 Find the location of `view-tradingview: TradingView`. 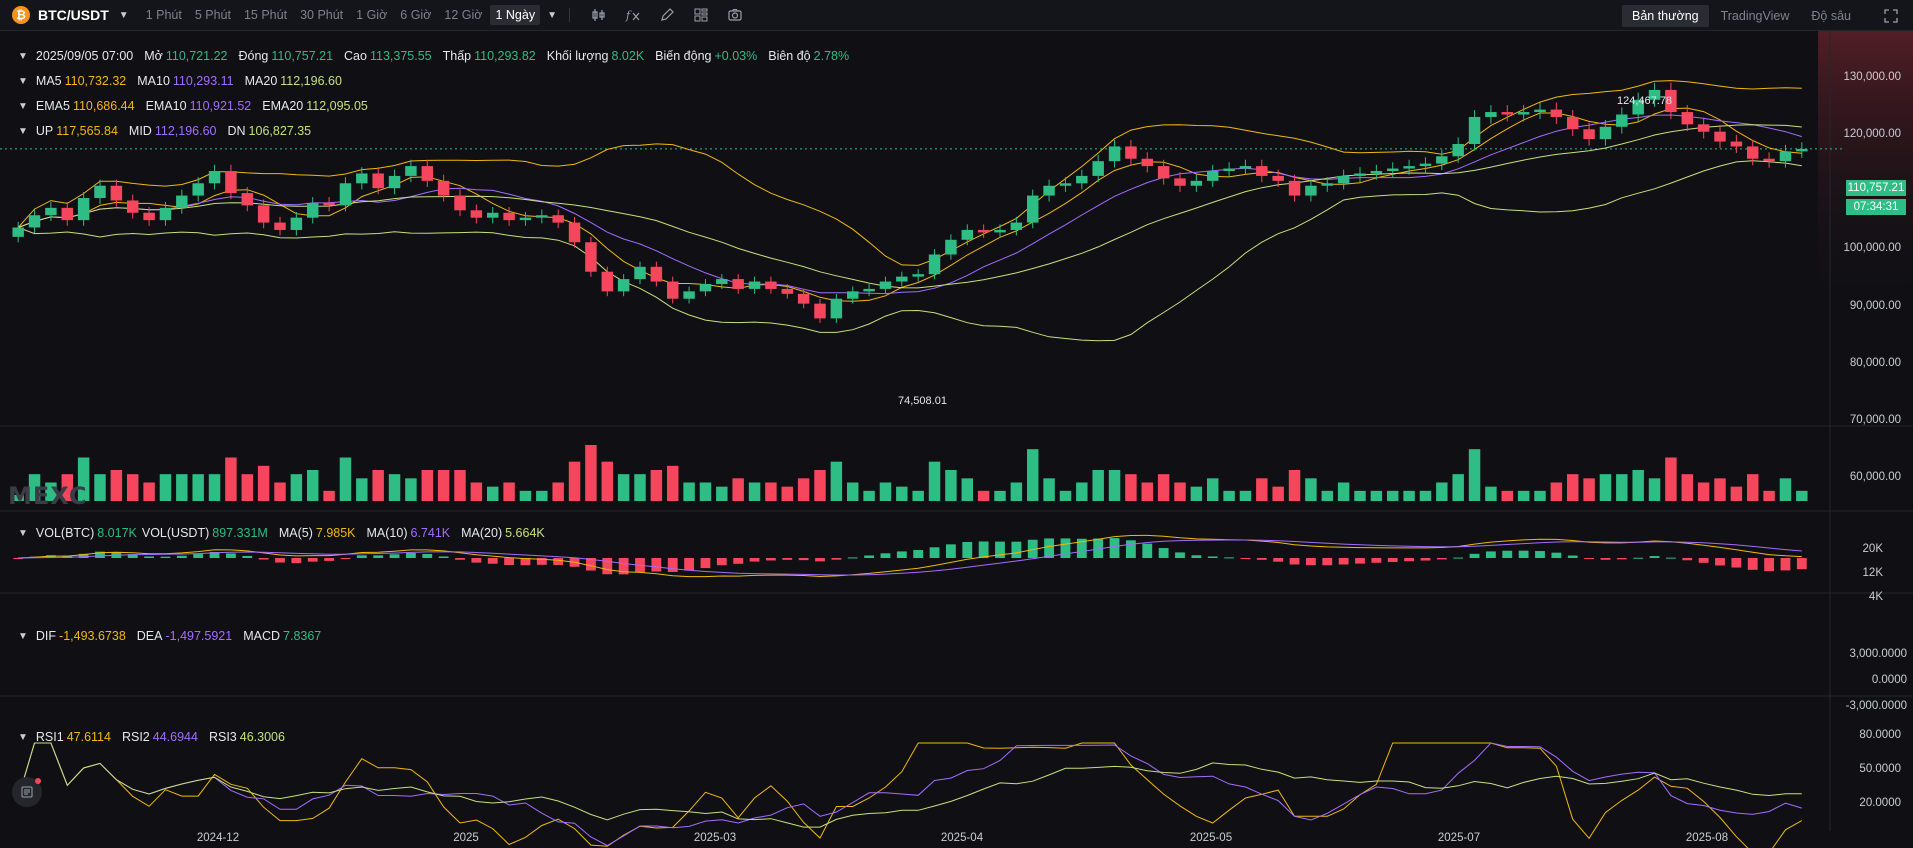

view-tradingview: TradingView is located at coordinates (1755, 16).